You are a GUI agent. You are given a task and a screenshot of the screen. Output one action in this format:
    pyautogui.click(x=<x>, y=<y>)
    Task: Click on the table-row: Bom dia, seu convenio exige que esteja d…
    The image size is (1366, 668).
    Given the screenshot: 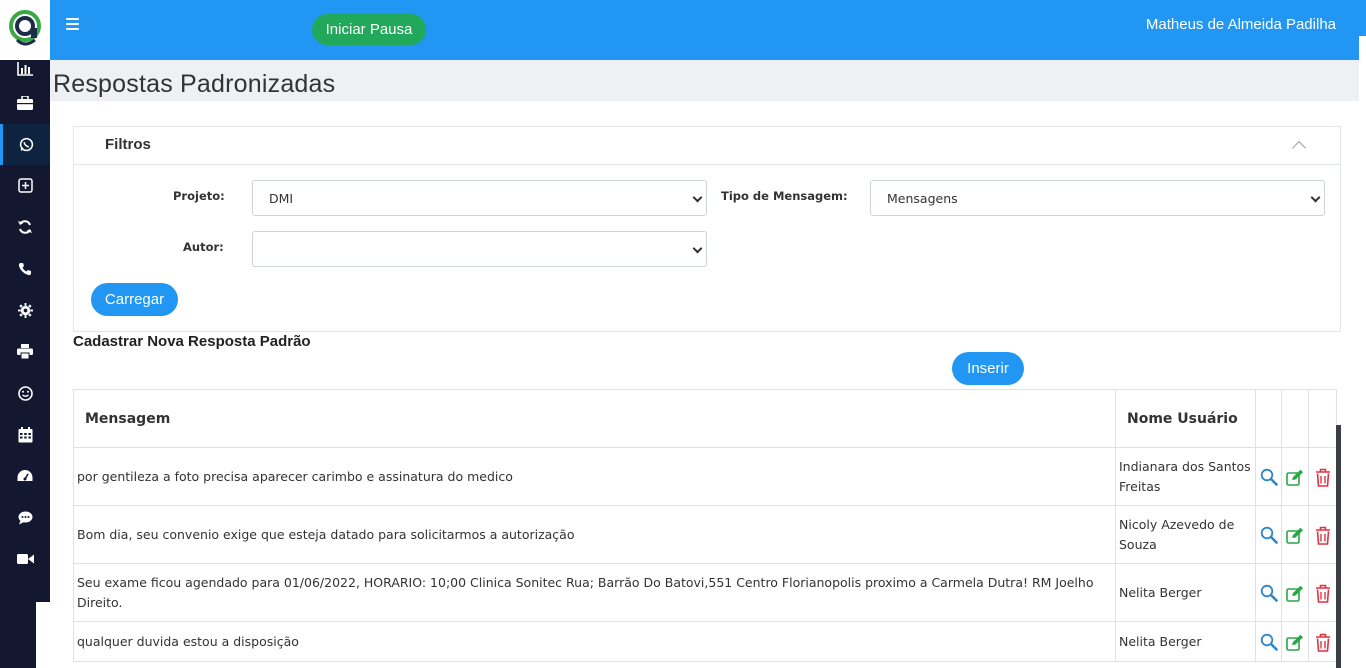 What is the action you would take?
    pyautogui.click(x=705, y=534)
    